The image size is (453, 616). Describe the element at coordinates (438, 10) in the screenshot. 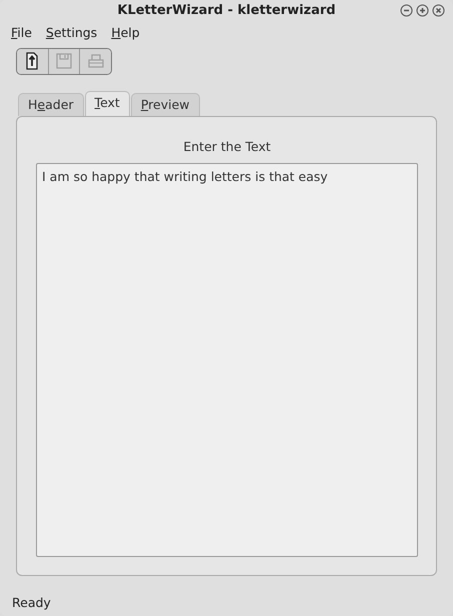

I see `close-icon` at that location.